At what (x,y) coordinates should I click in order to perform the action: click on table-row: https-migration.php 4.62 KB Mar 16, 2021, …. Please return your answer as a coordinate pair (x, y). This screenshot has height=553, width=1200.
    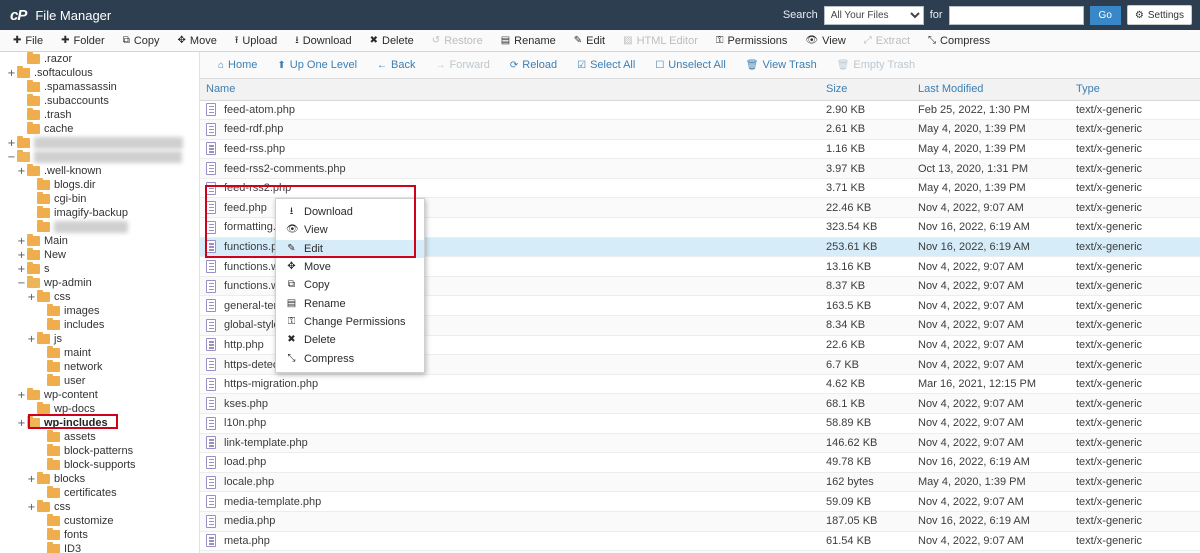
    Looking at the image, I should click on (700, 384).